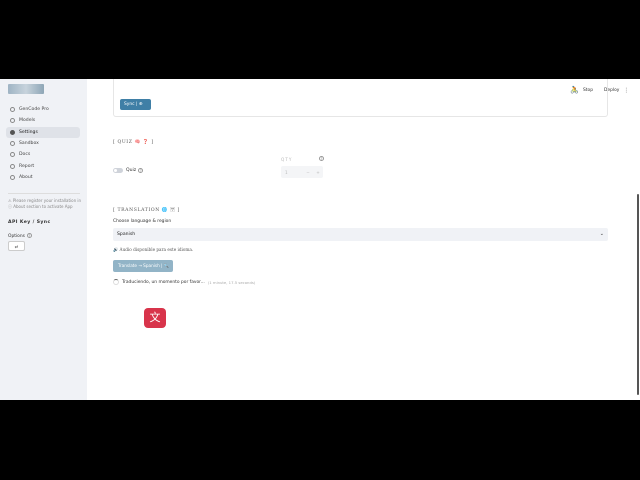  What do you see at coordinates (135, 104) in the screenshot?
I see `sync-button: Sync | ⊕` at bounding box center [135, 104].